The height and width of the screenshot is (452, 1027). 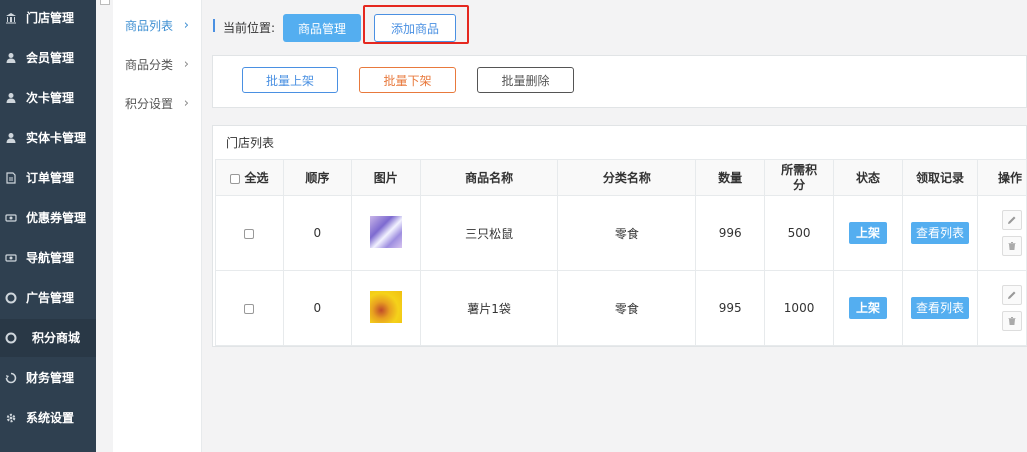 I want to click on sidebar-item-member: 会员管理, so click(x=48, y=67).